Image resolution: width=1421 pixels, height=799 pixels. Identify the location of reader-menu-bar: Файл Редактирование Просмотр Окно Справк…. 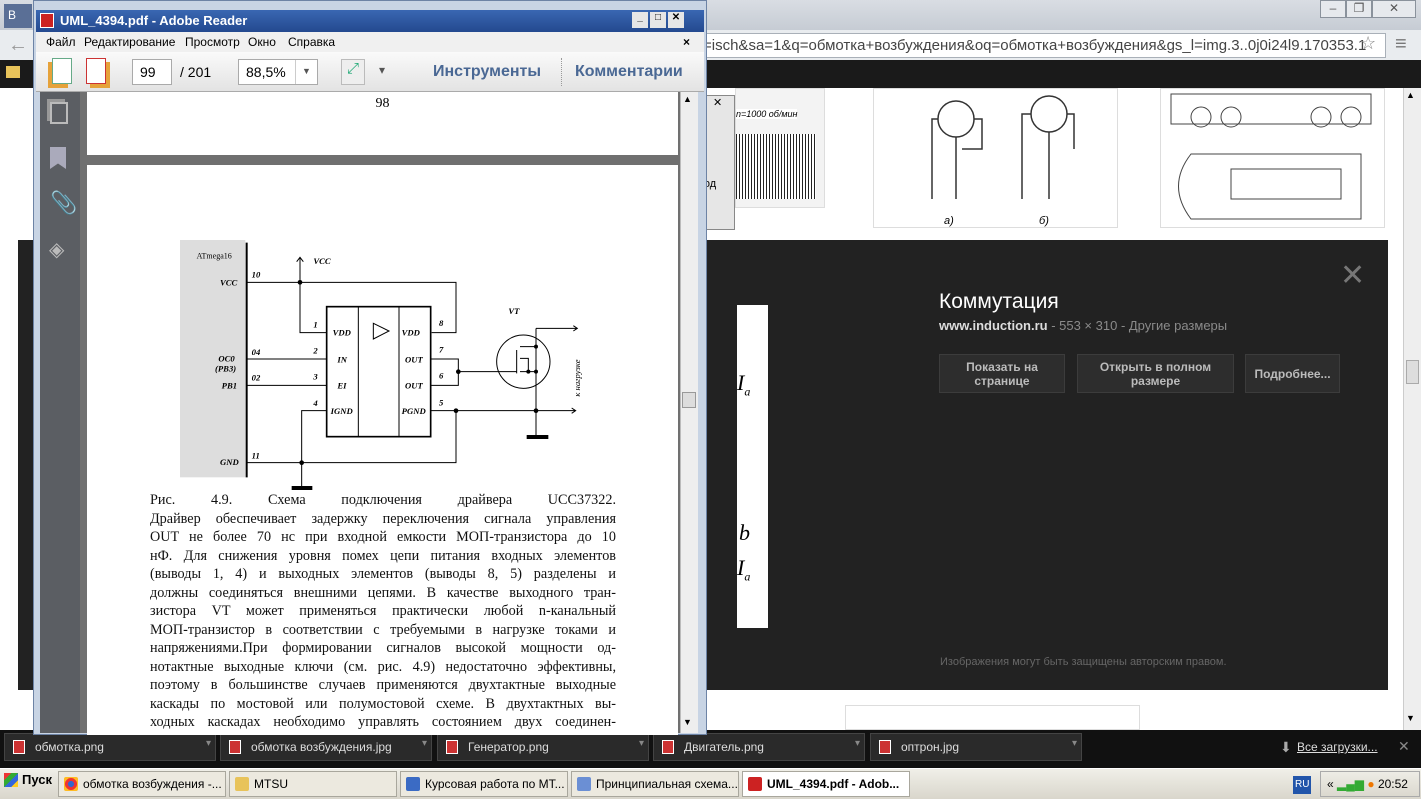
(370, 42).